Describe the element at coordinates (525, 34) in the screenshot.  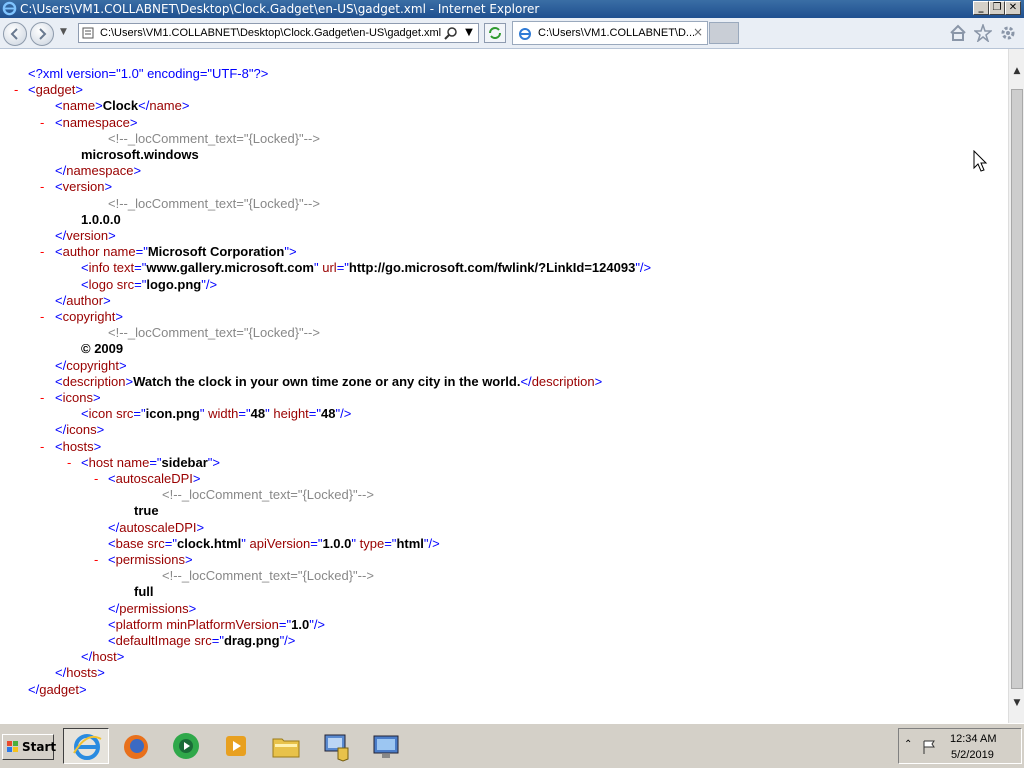
I see `internet-explorer-tab-icon` at that location.